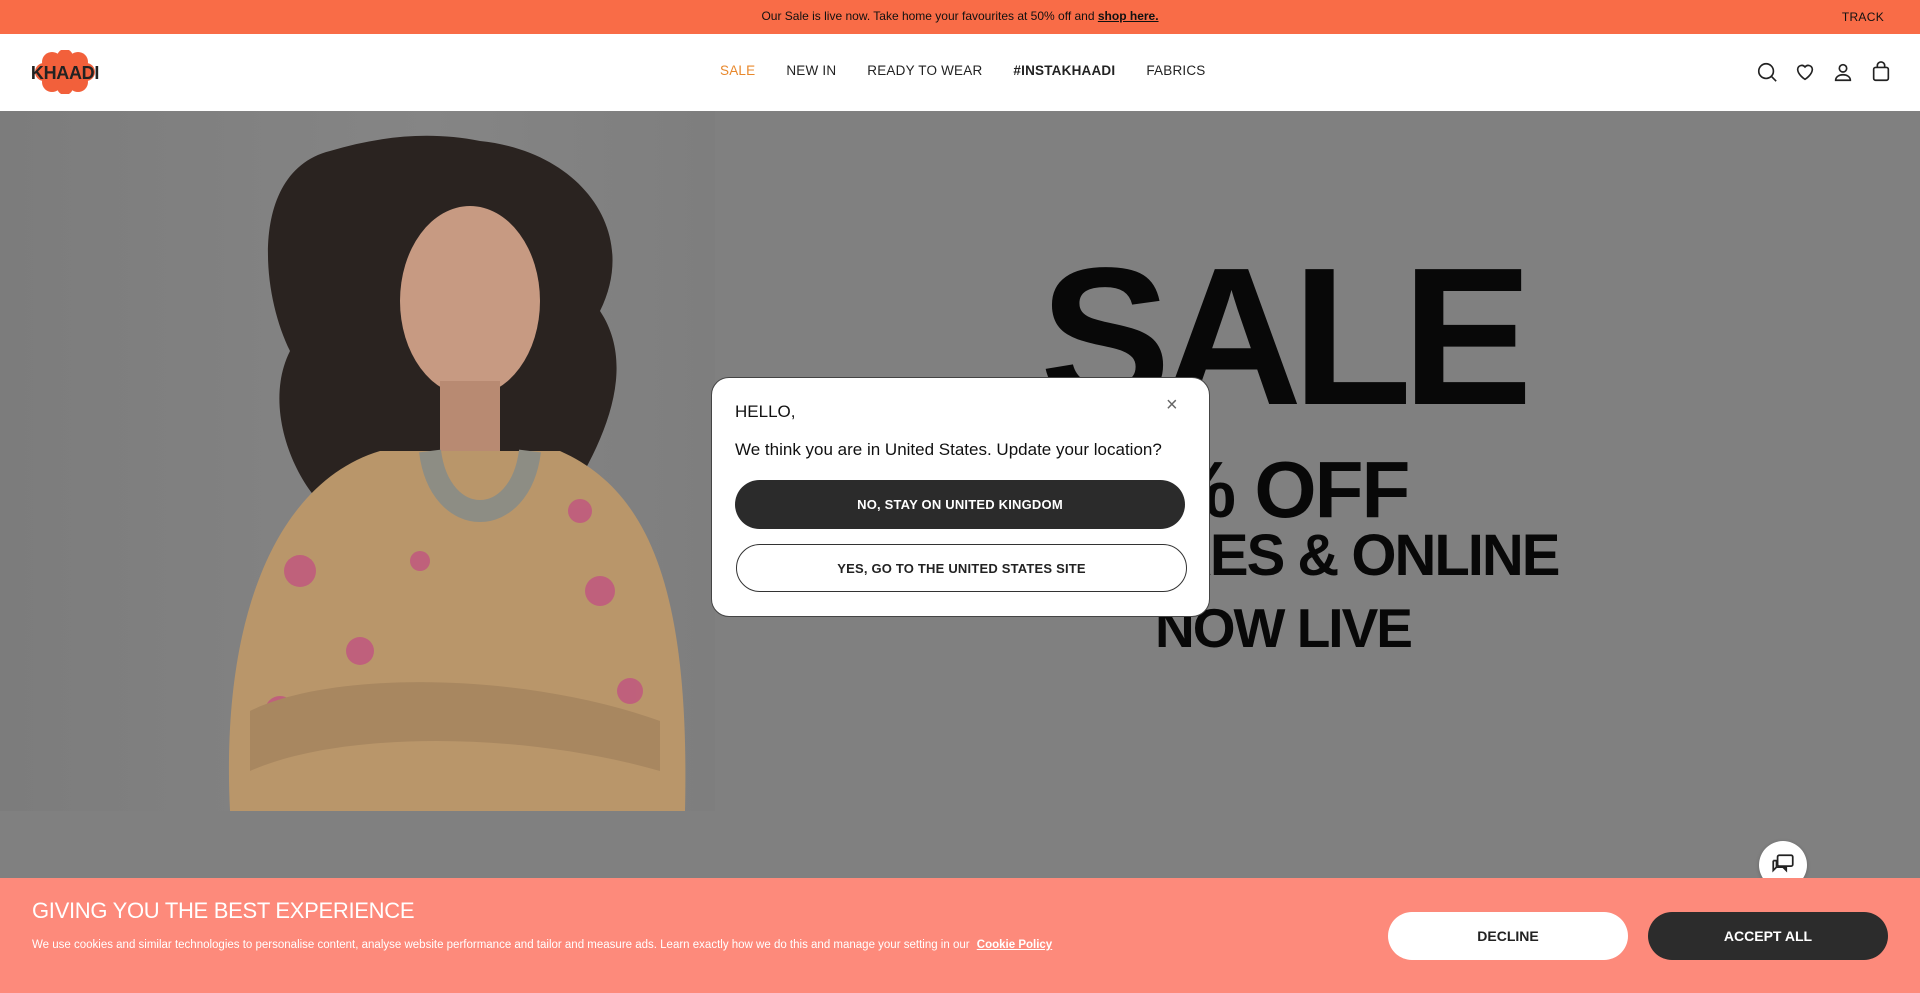 The image size is (1920, 993). I want to click on nav-fabrics: FABRICS, so click(1175, 70).